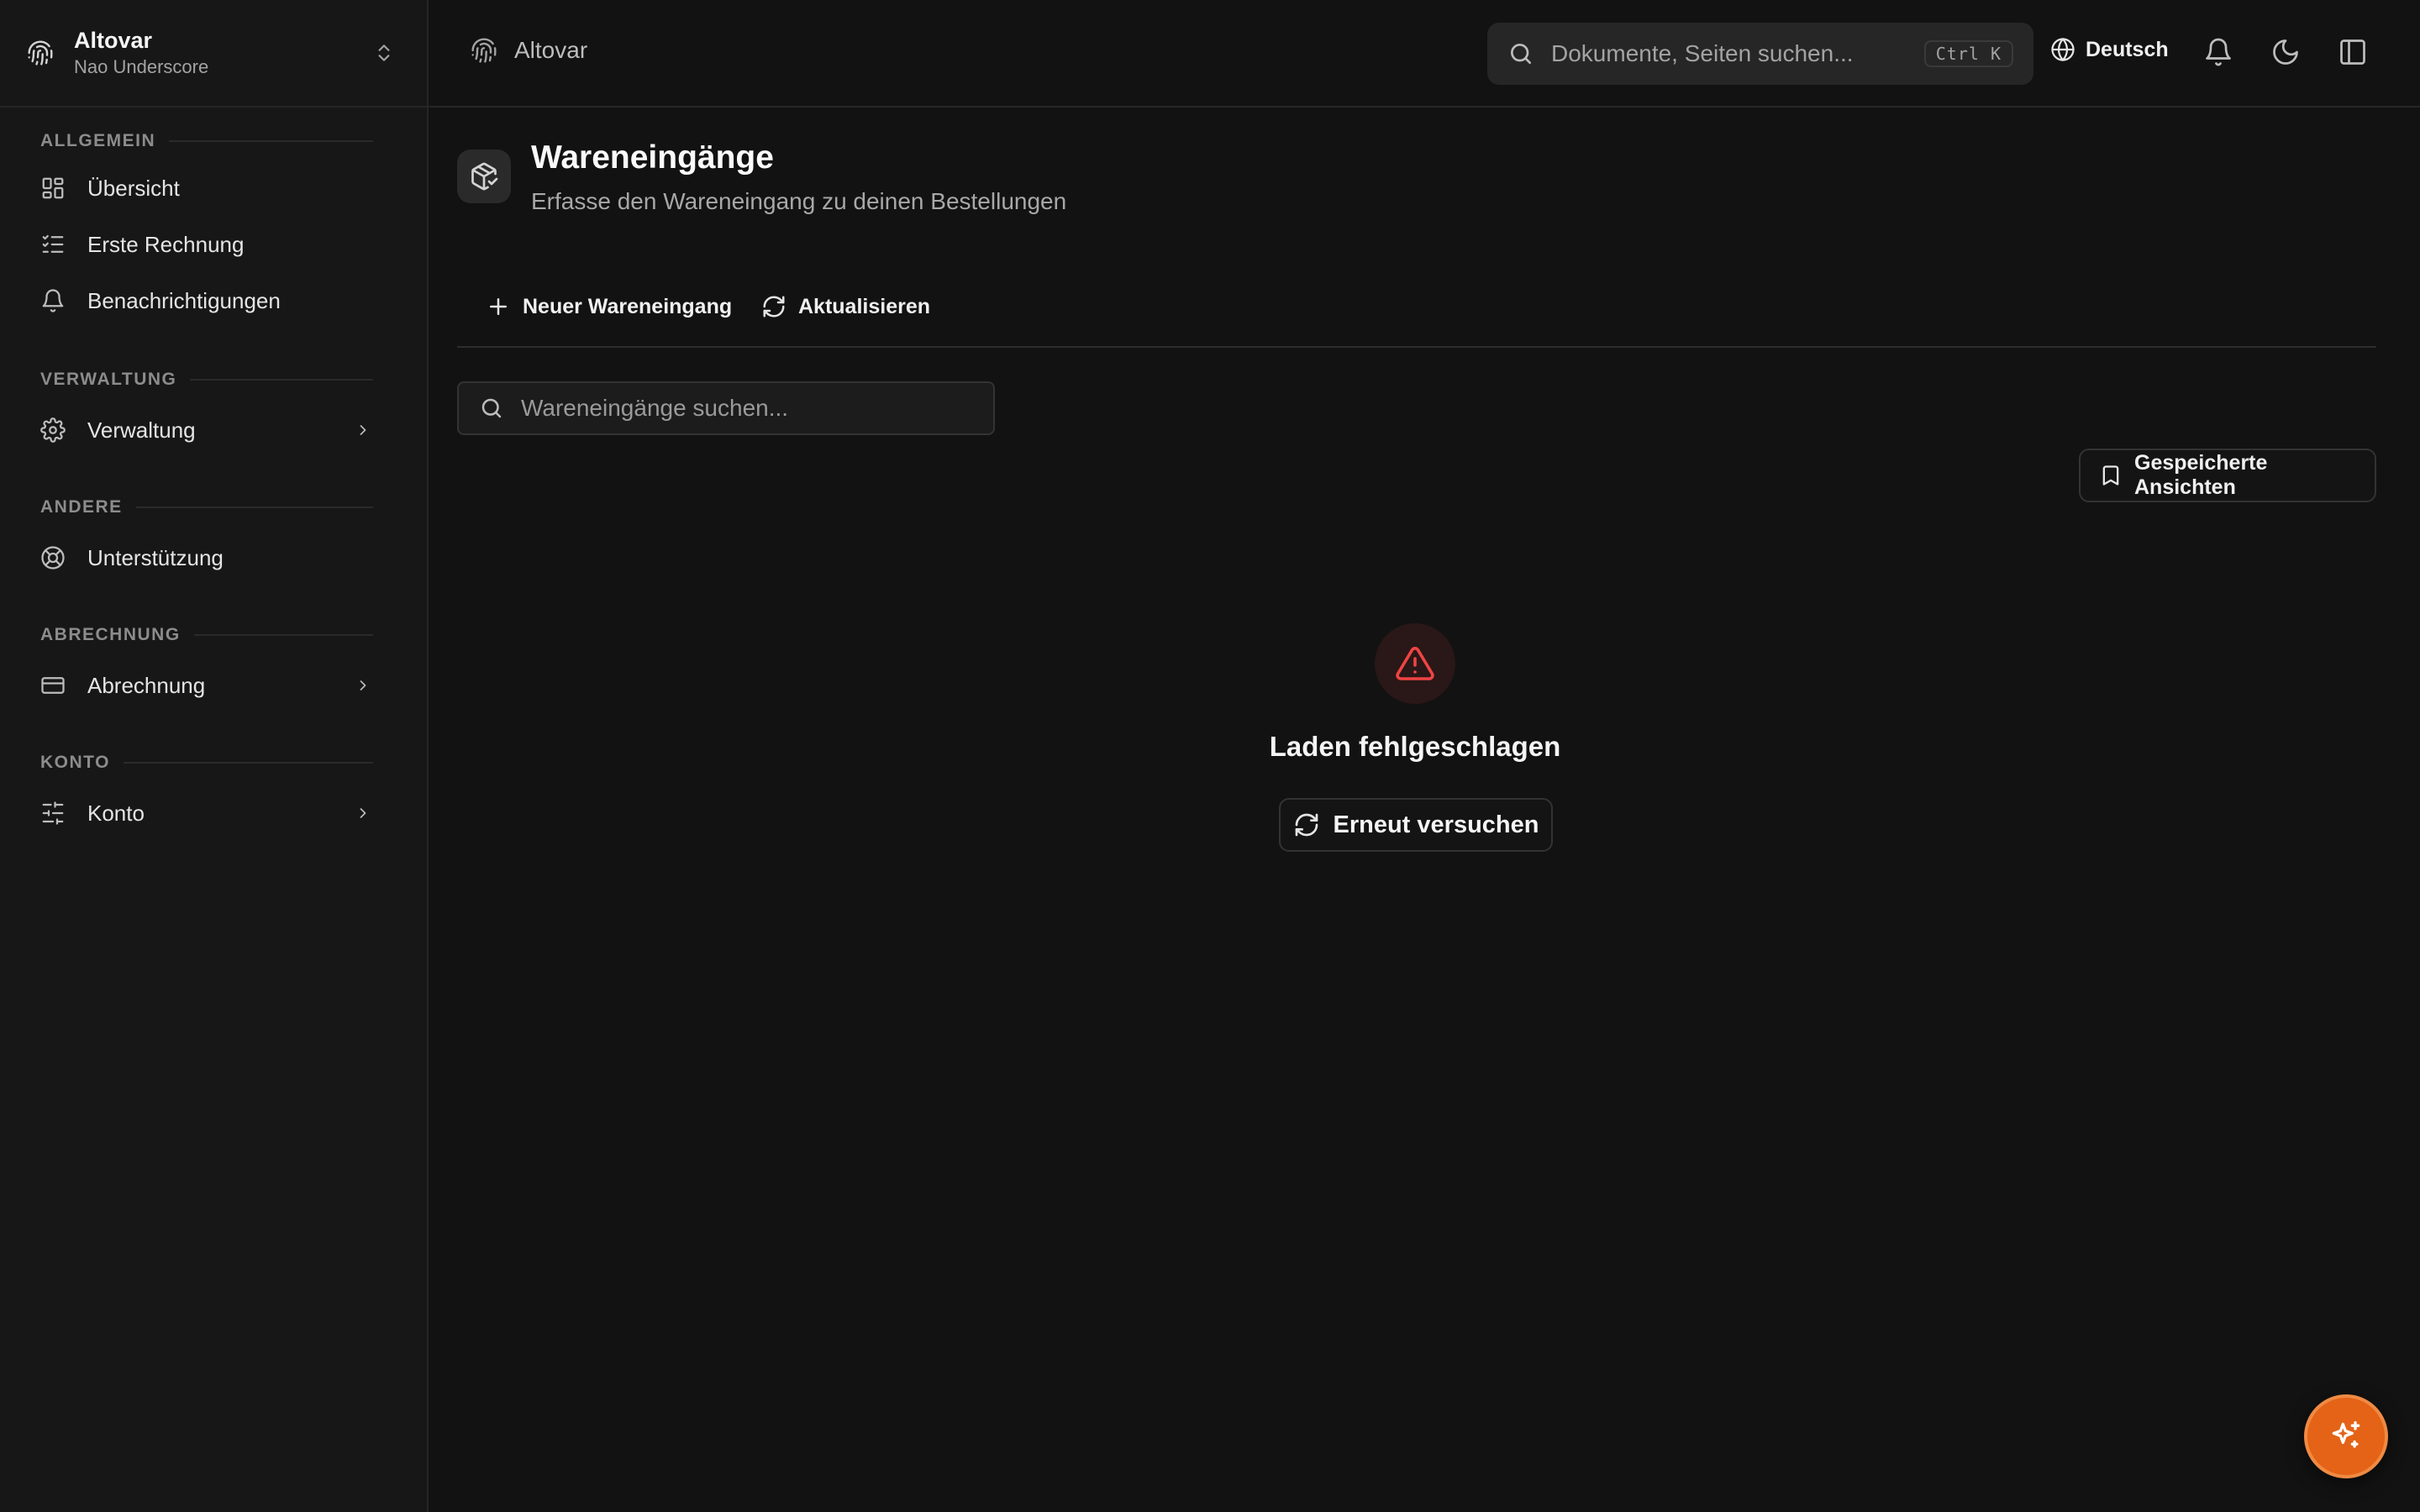  Describe the element at coordinates (628, 306) in the screenshot. I see `new-receipt-label: Neuer Wareneingang` at that location.